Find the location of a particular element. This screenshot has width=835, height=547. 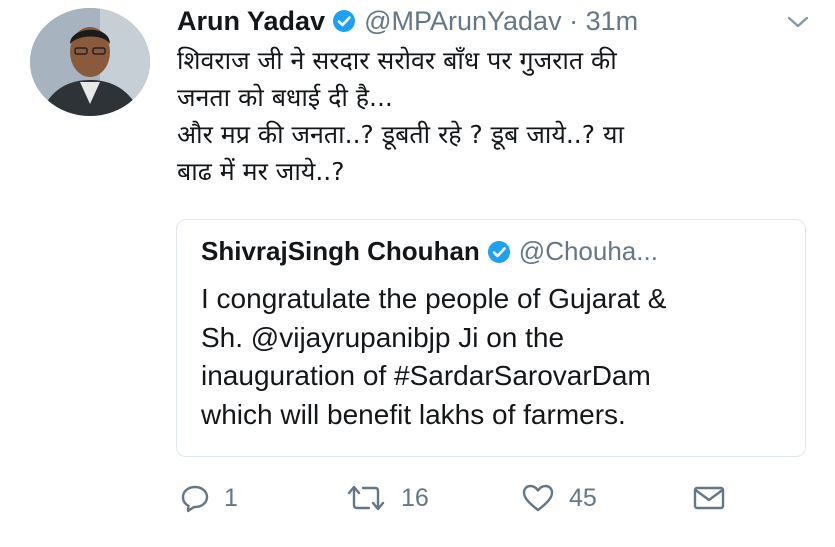

author-name: Arun Yadav is located at coordinates (251, 21).